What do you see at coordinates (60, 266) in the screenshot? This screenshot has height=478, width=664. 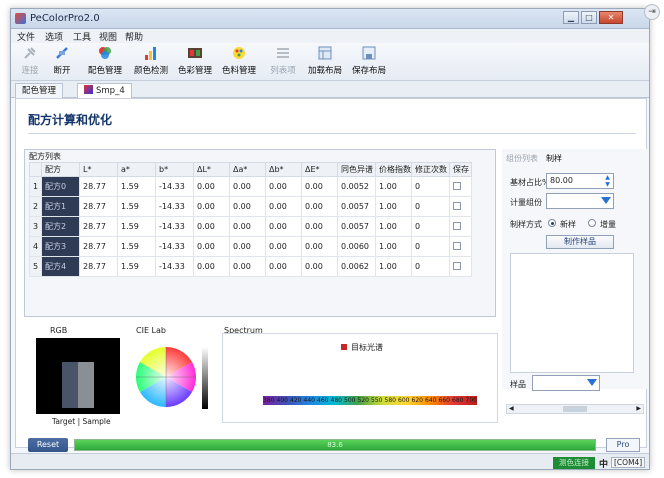 I see `formula-name-cell: 配方4` at bounding box center [60, 266].